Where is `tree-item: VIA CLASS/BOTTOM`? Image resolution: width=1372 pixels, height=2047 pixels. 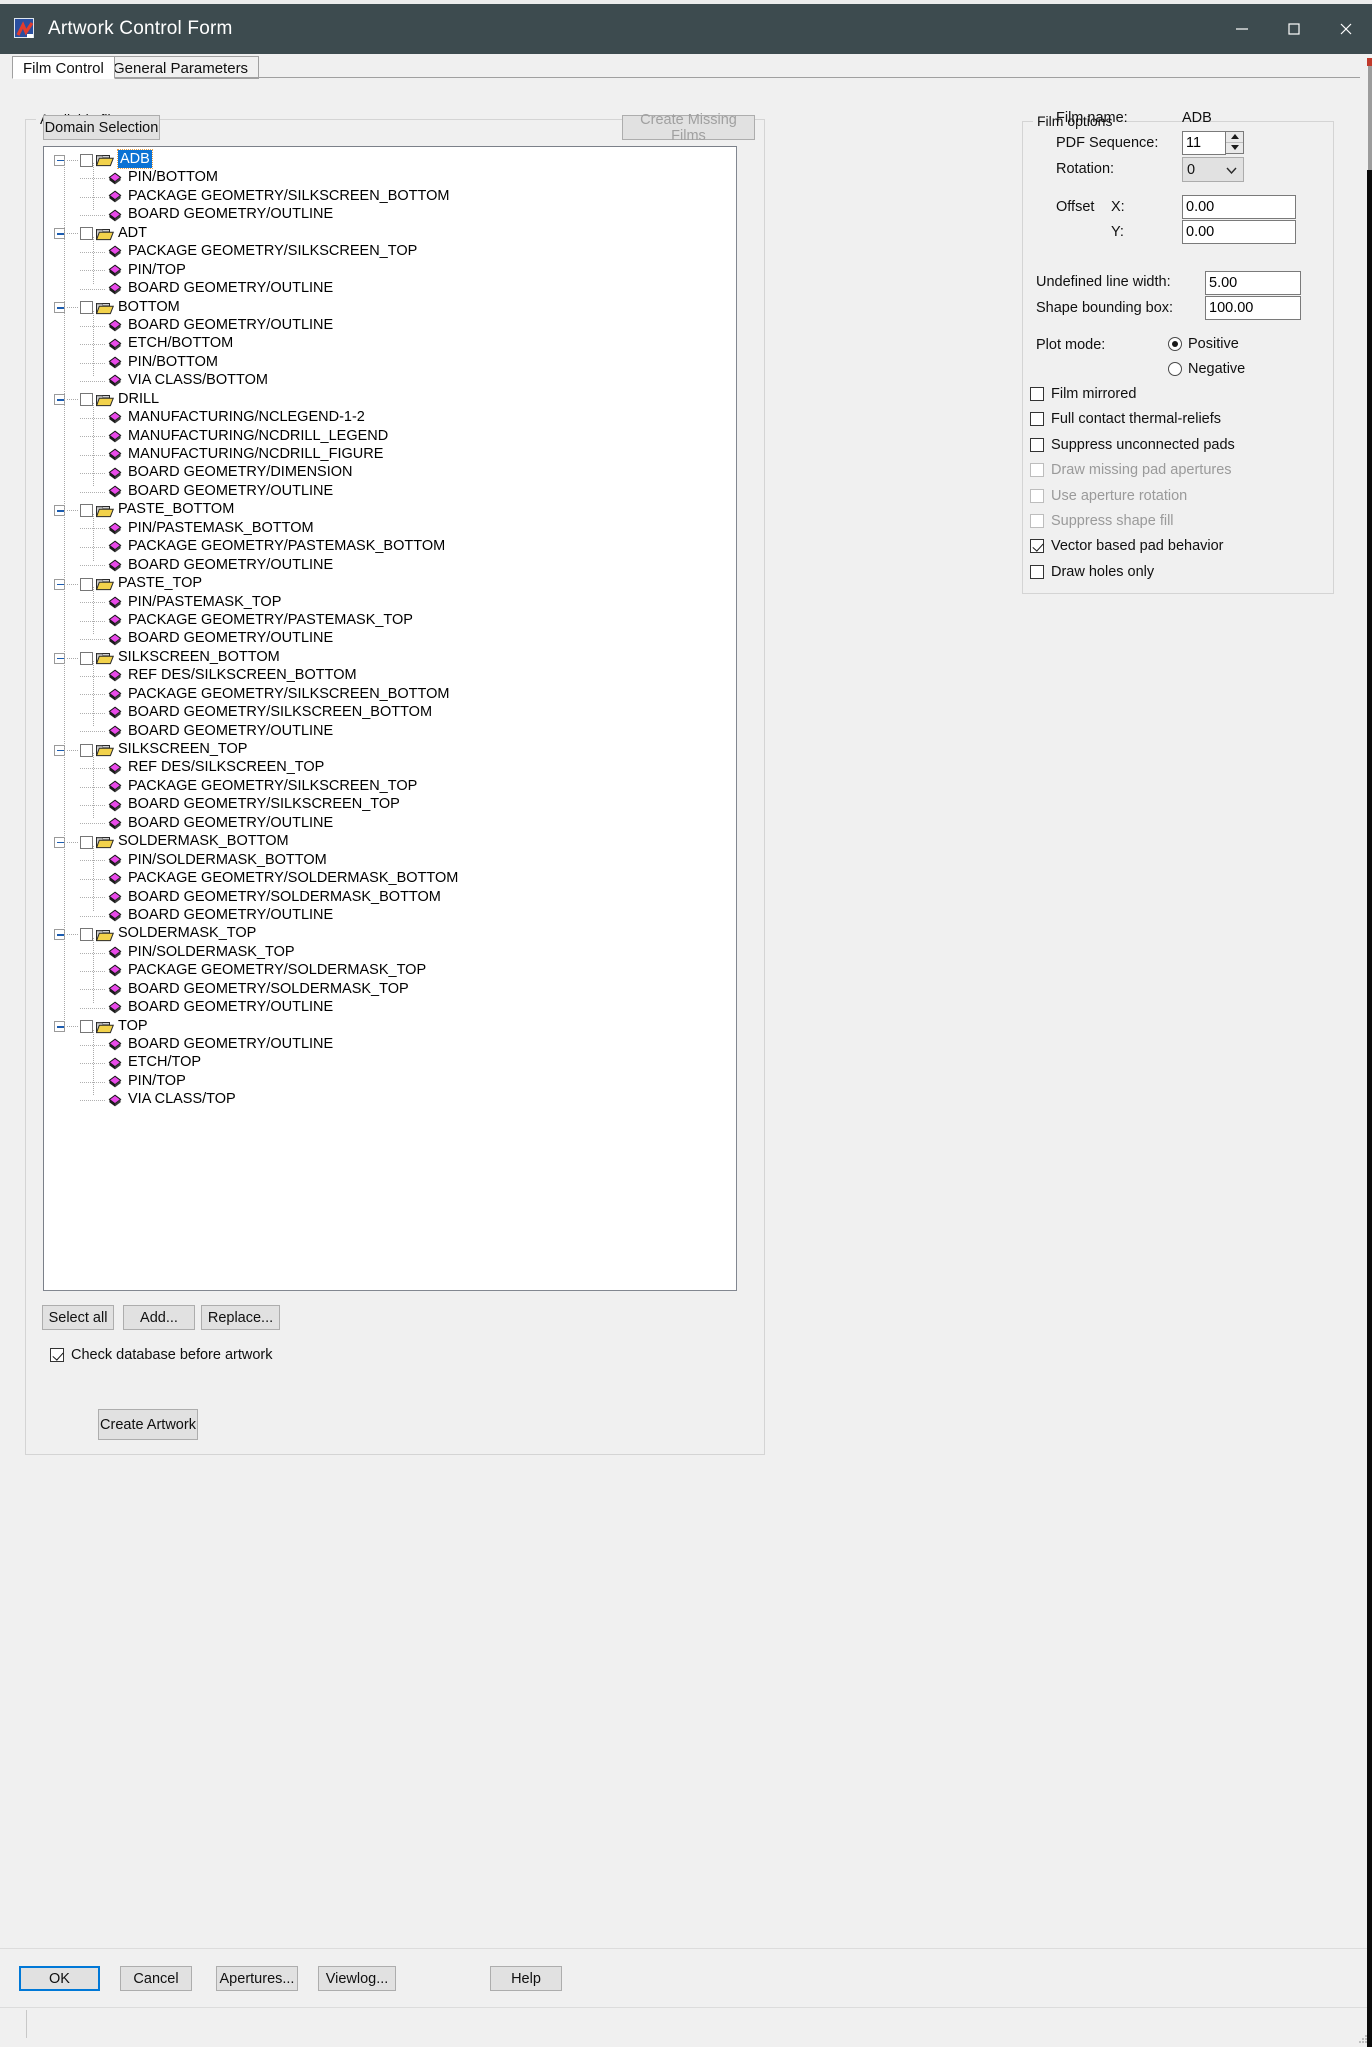
tree-item: VIA CLASS/BOTTOM is located at coordinates (390, 381).